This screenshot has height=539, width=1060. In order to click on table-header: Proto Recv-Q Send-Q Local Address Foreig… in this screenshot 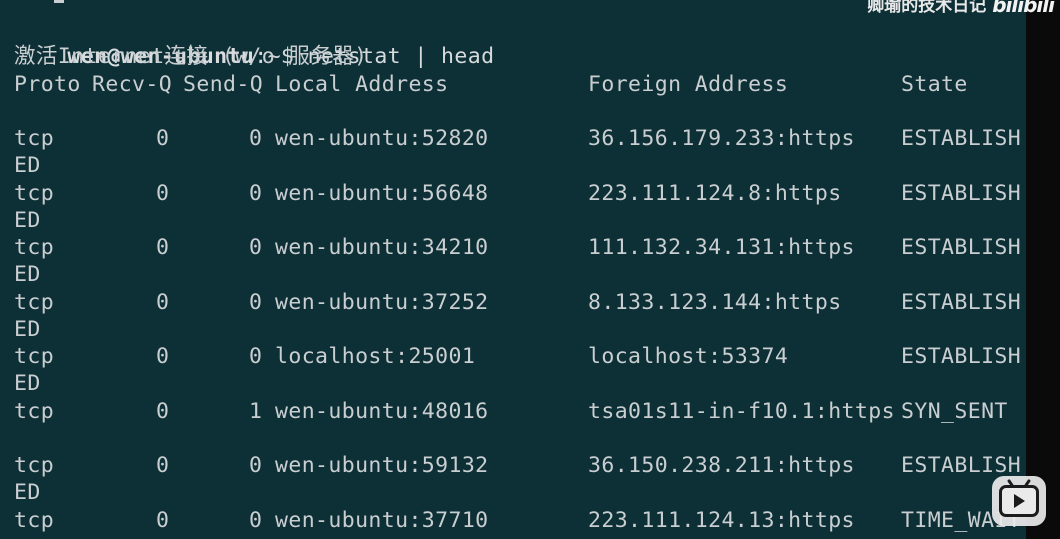, I will do `click(519, 84)`.